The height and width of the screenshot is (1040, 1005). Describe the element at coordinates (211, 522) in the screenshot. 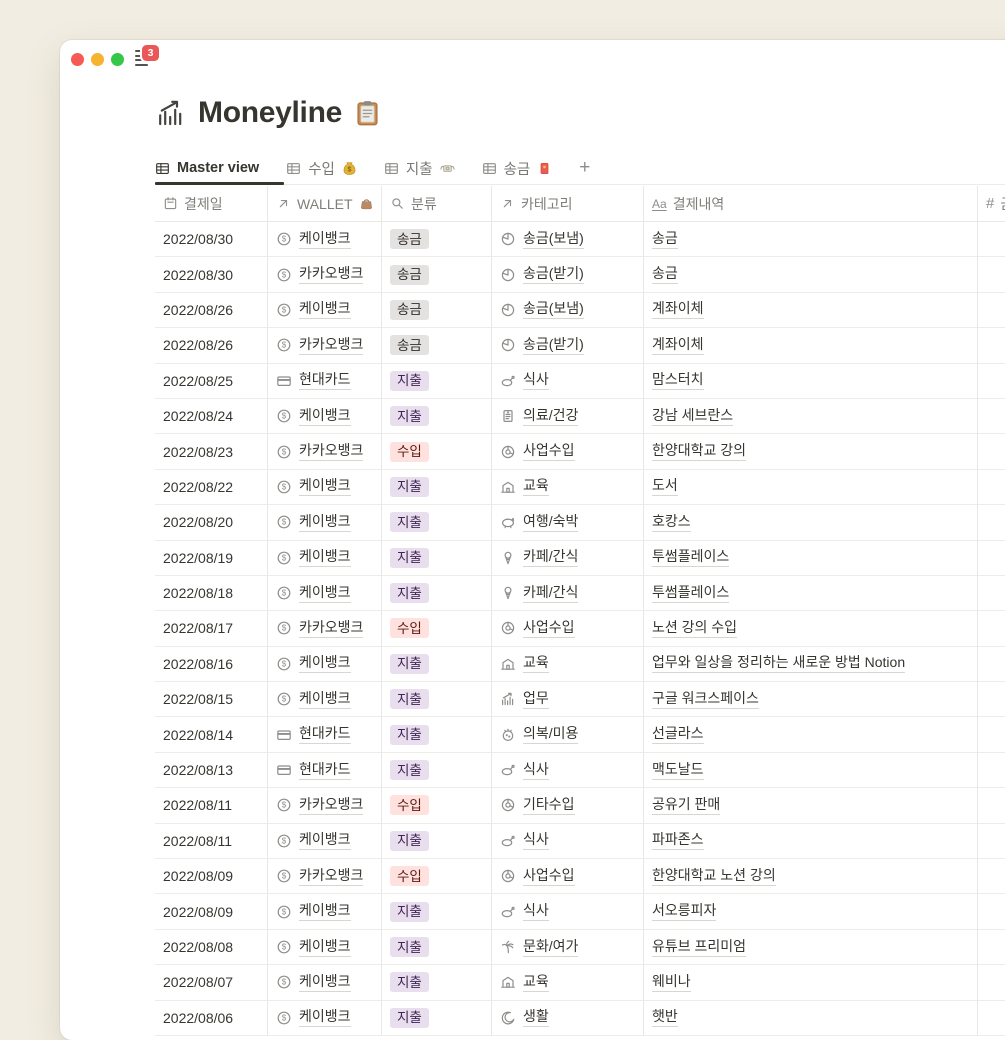

I see `cell-date: 2022/08/20` at that location.